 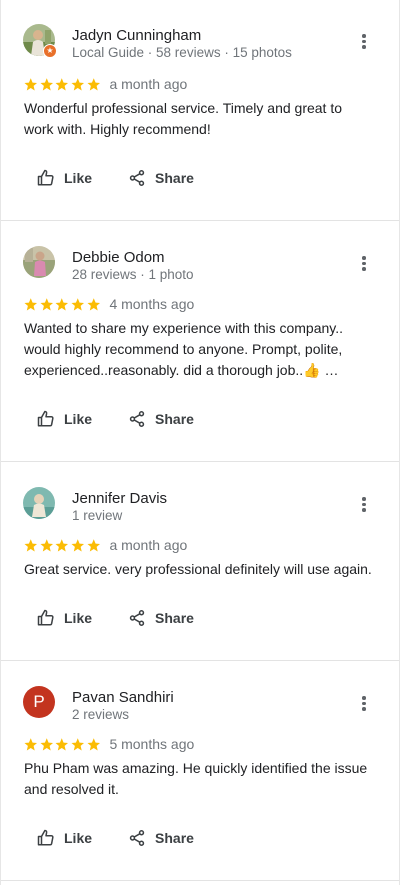 I want to click on reviewer-name: Debbie Odom, so click(x=118, y=257).